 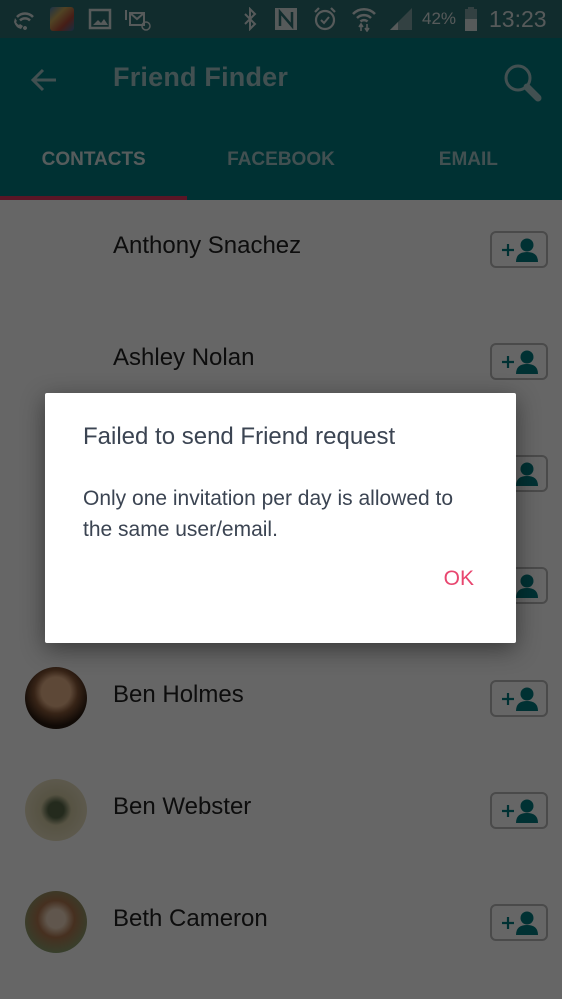 What do you see at coordinates (459, 579) in the screenshot?
I see `ok-button: OK` at bounding box center [459, 579].